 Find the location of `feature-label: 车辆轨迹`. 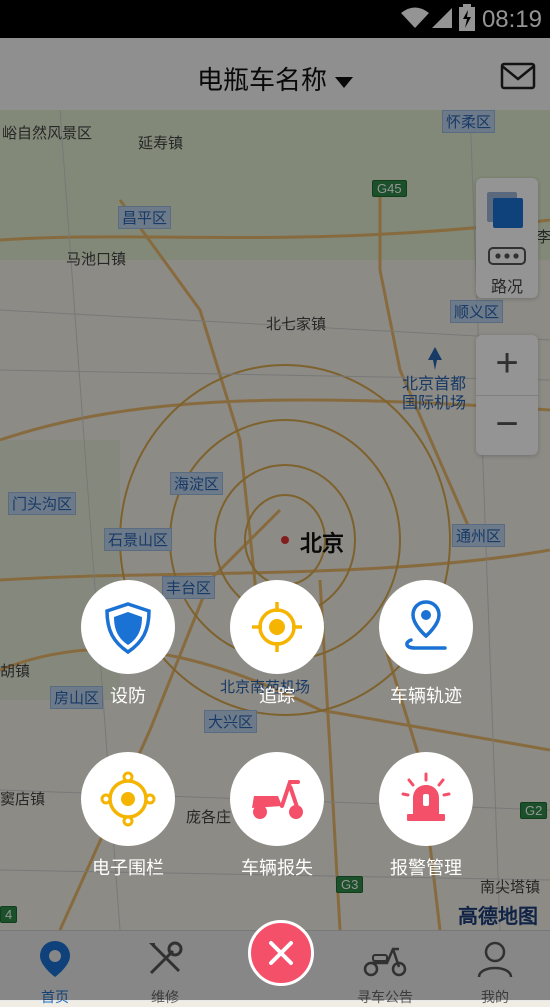

feature-label: 车辆轨迹 is located at coordinates (426, 696).